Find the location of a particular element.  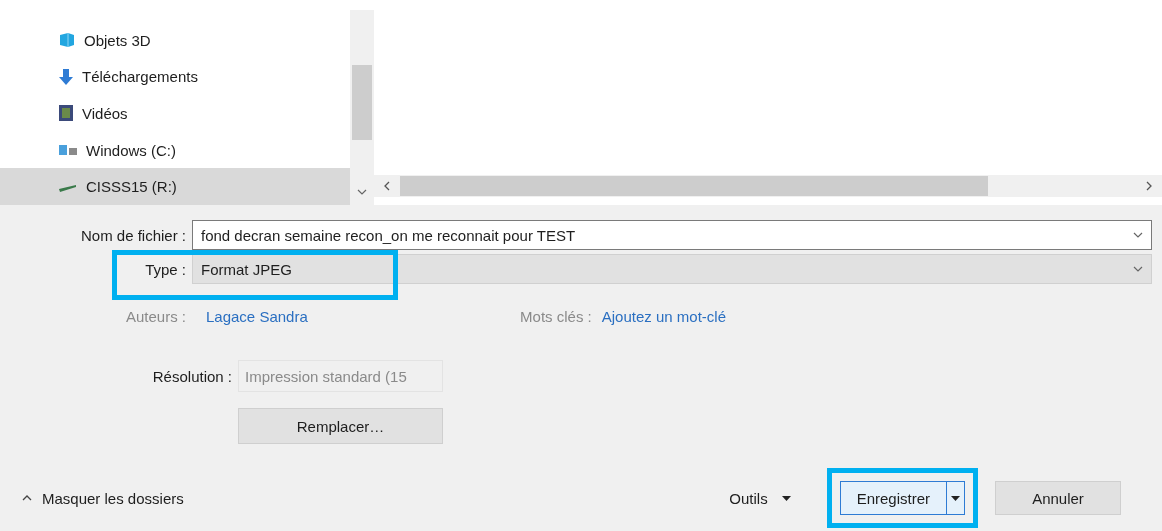

folder-tree-item: Vidéos is located at coordinates (175, 113).